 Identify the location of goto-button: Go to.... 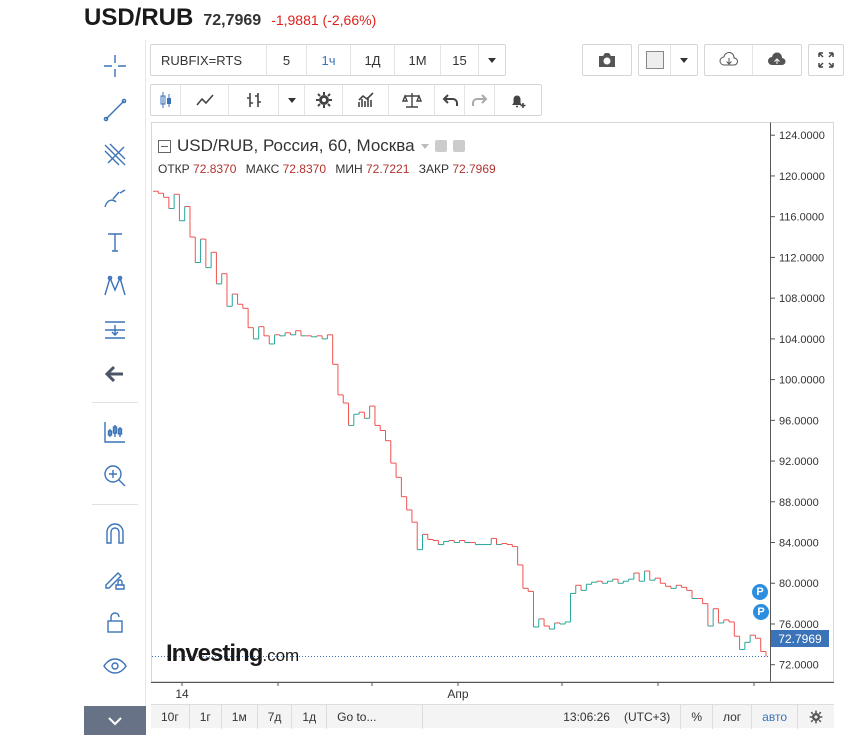
(375, 716).